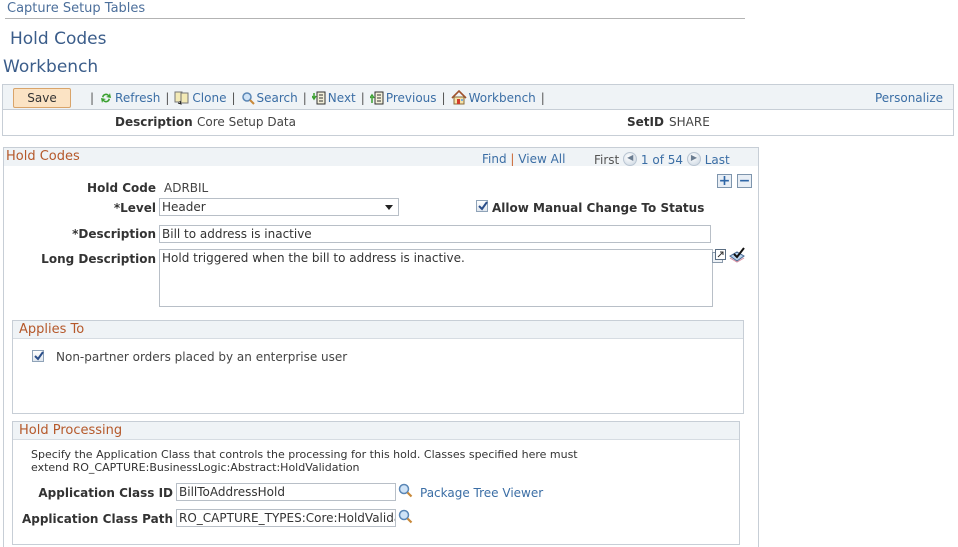 Image resolution: width=958 pixels, height=547 pixels. What do you see at coordinates (689, 122) in the screenshot?
I see `setid-value: SHARE` at bounding box center [689, 122].